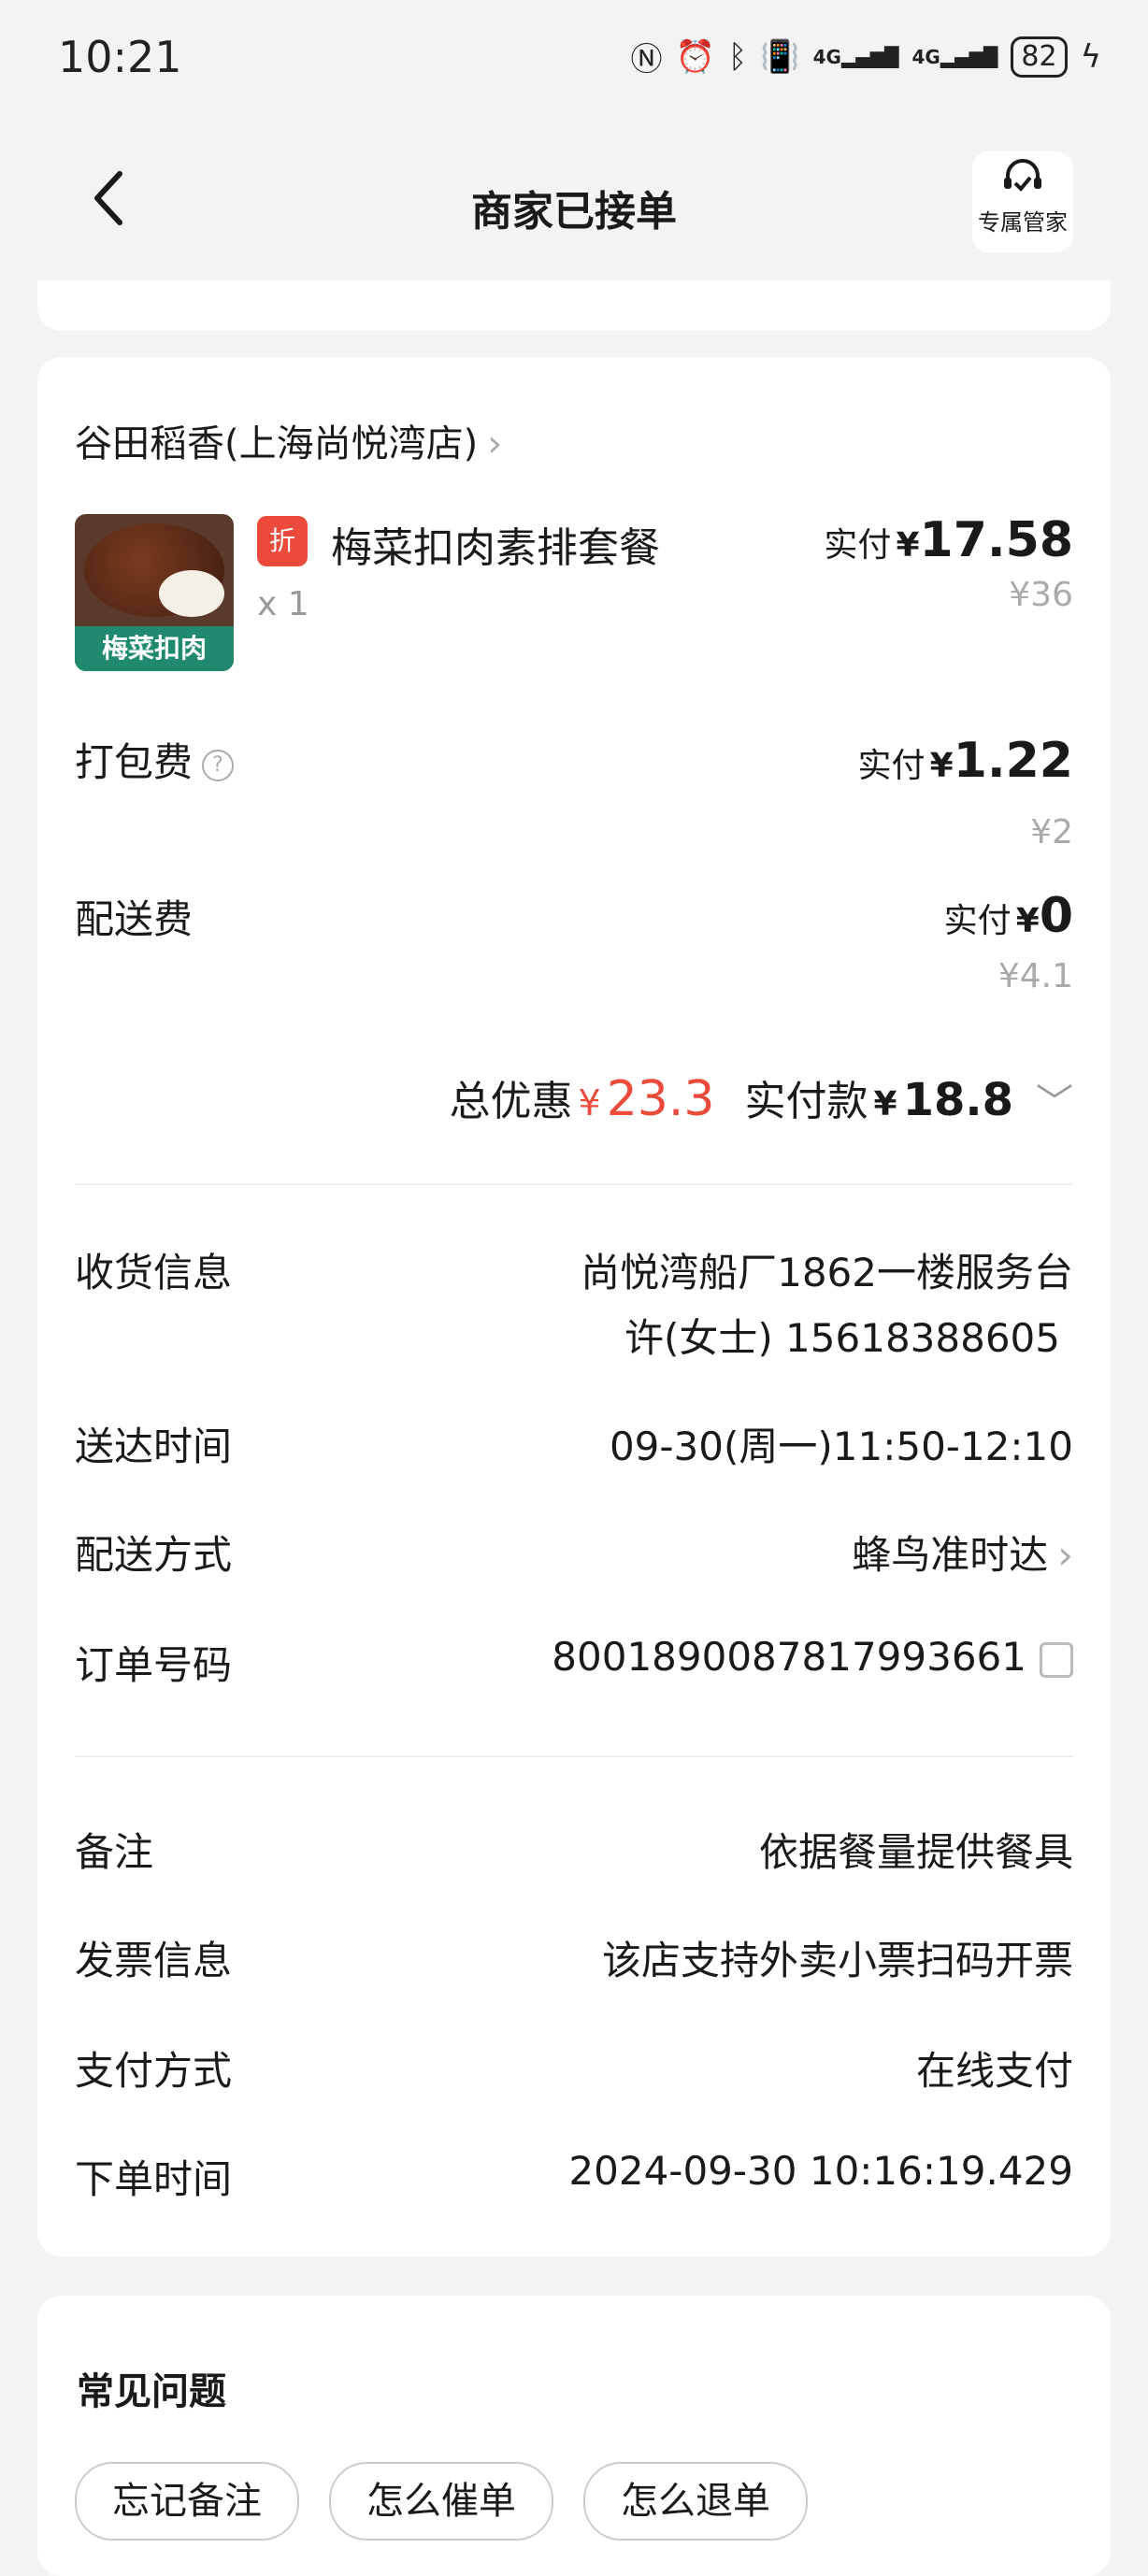  What do you see at coordinates (1056, 916) in the screenshot?
I see `paid-value: 0` at bounding box center [1056, 916].